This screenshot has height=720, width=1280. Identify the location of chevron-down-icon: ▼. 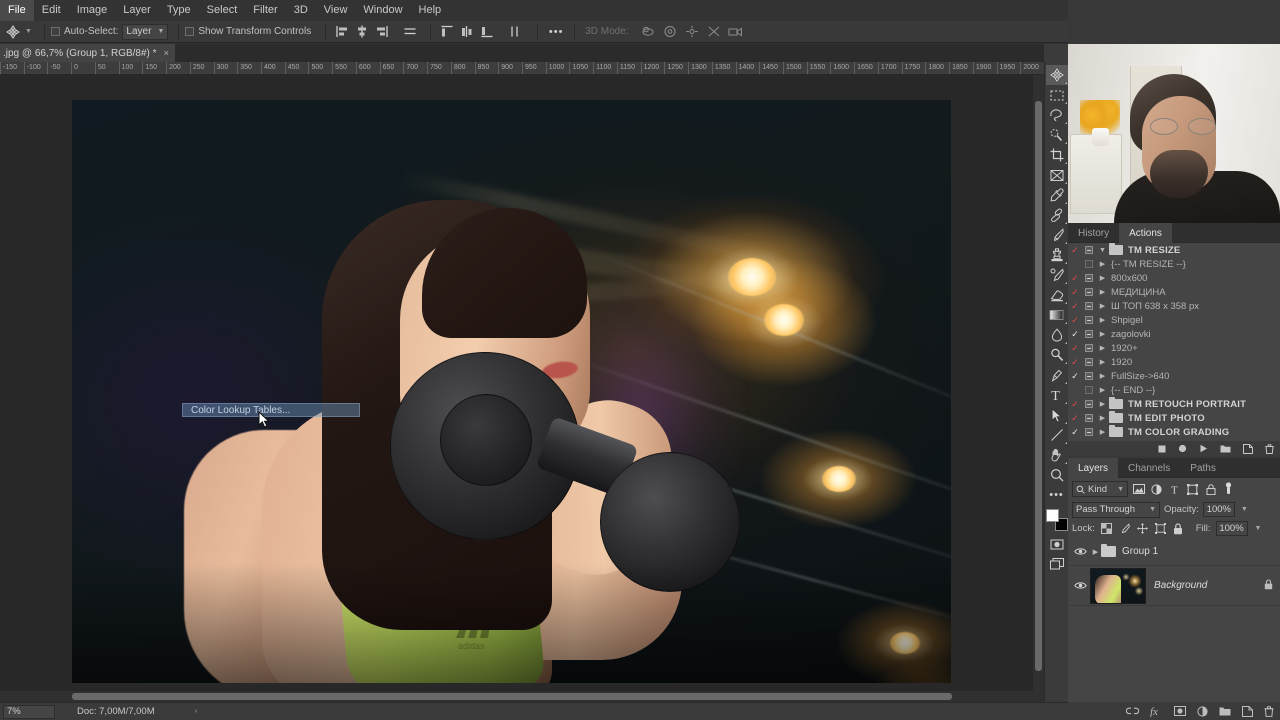
(1102, 250).